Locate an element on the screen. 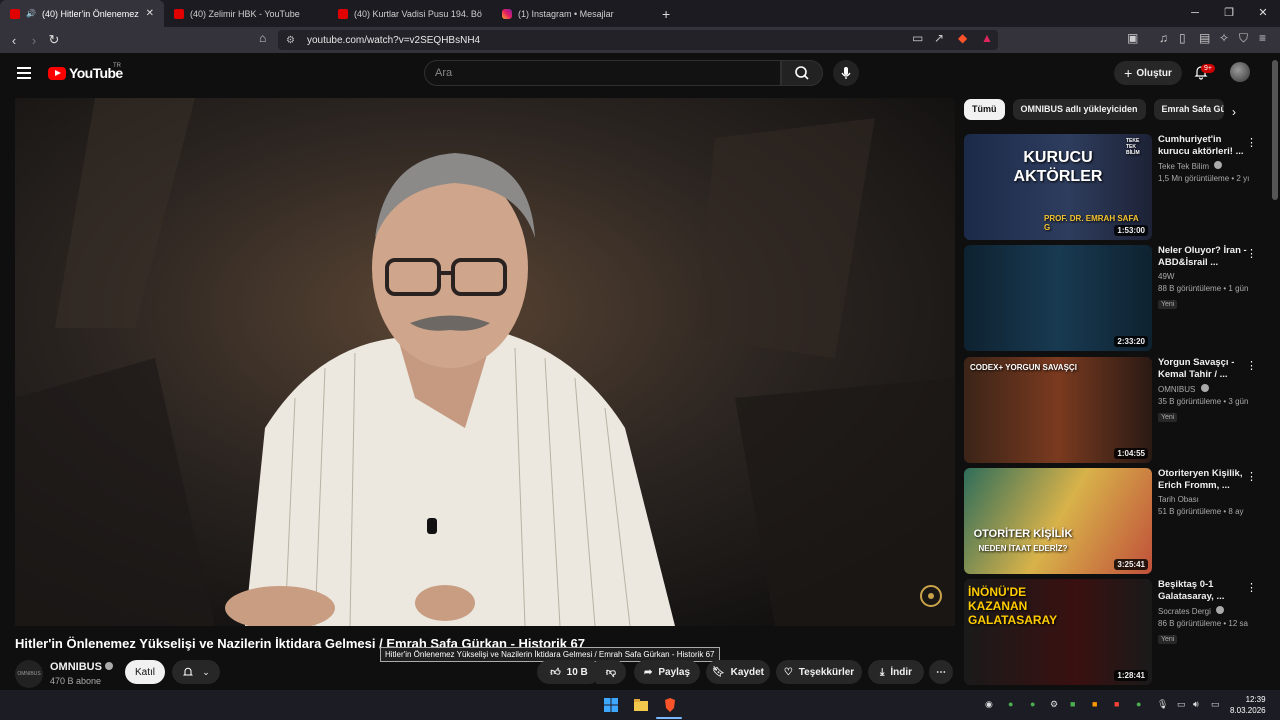 This screenshot has width=1280, height=720. download-button: ⤓ İndir is located at coordinates (896, 672).